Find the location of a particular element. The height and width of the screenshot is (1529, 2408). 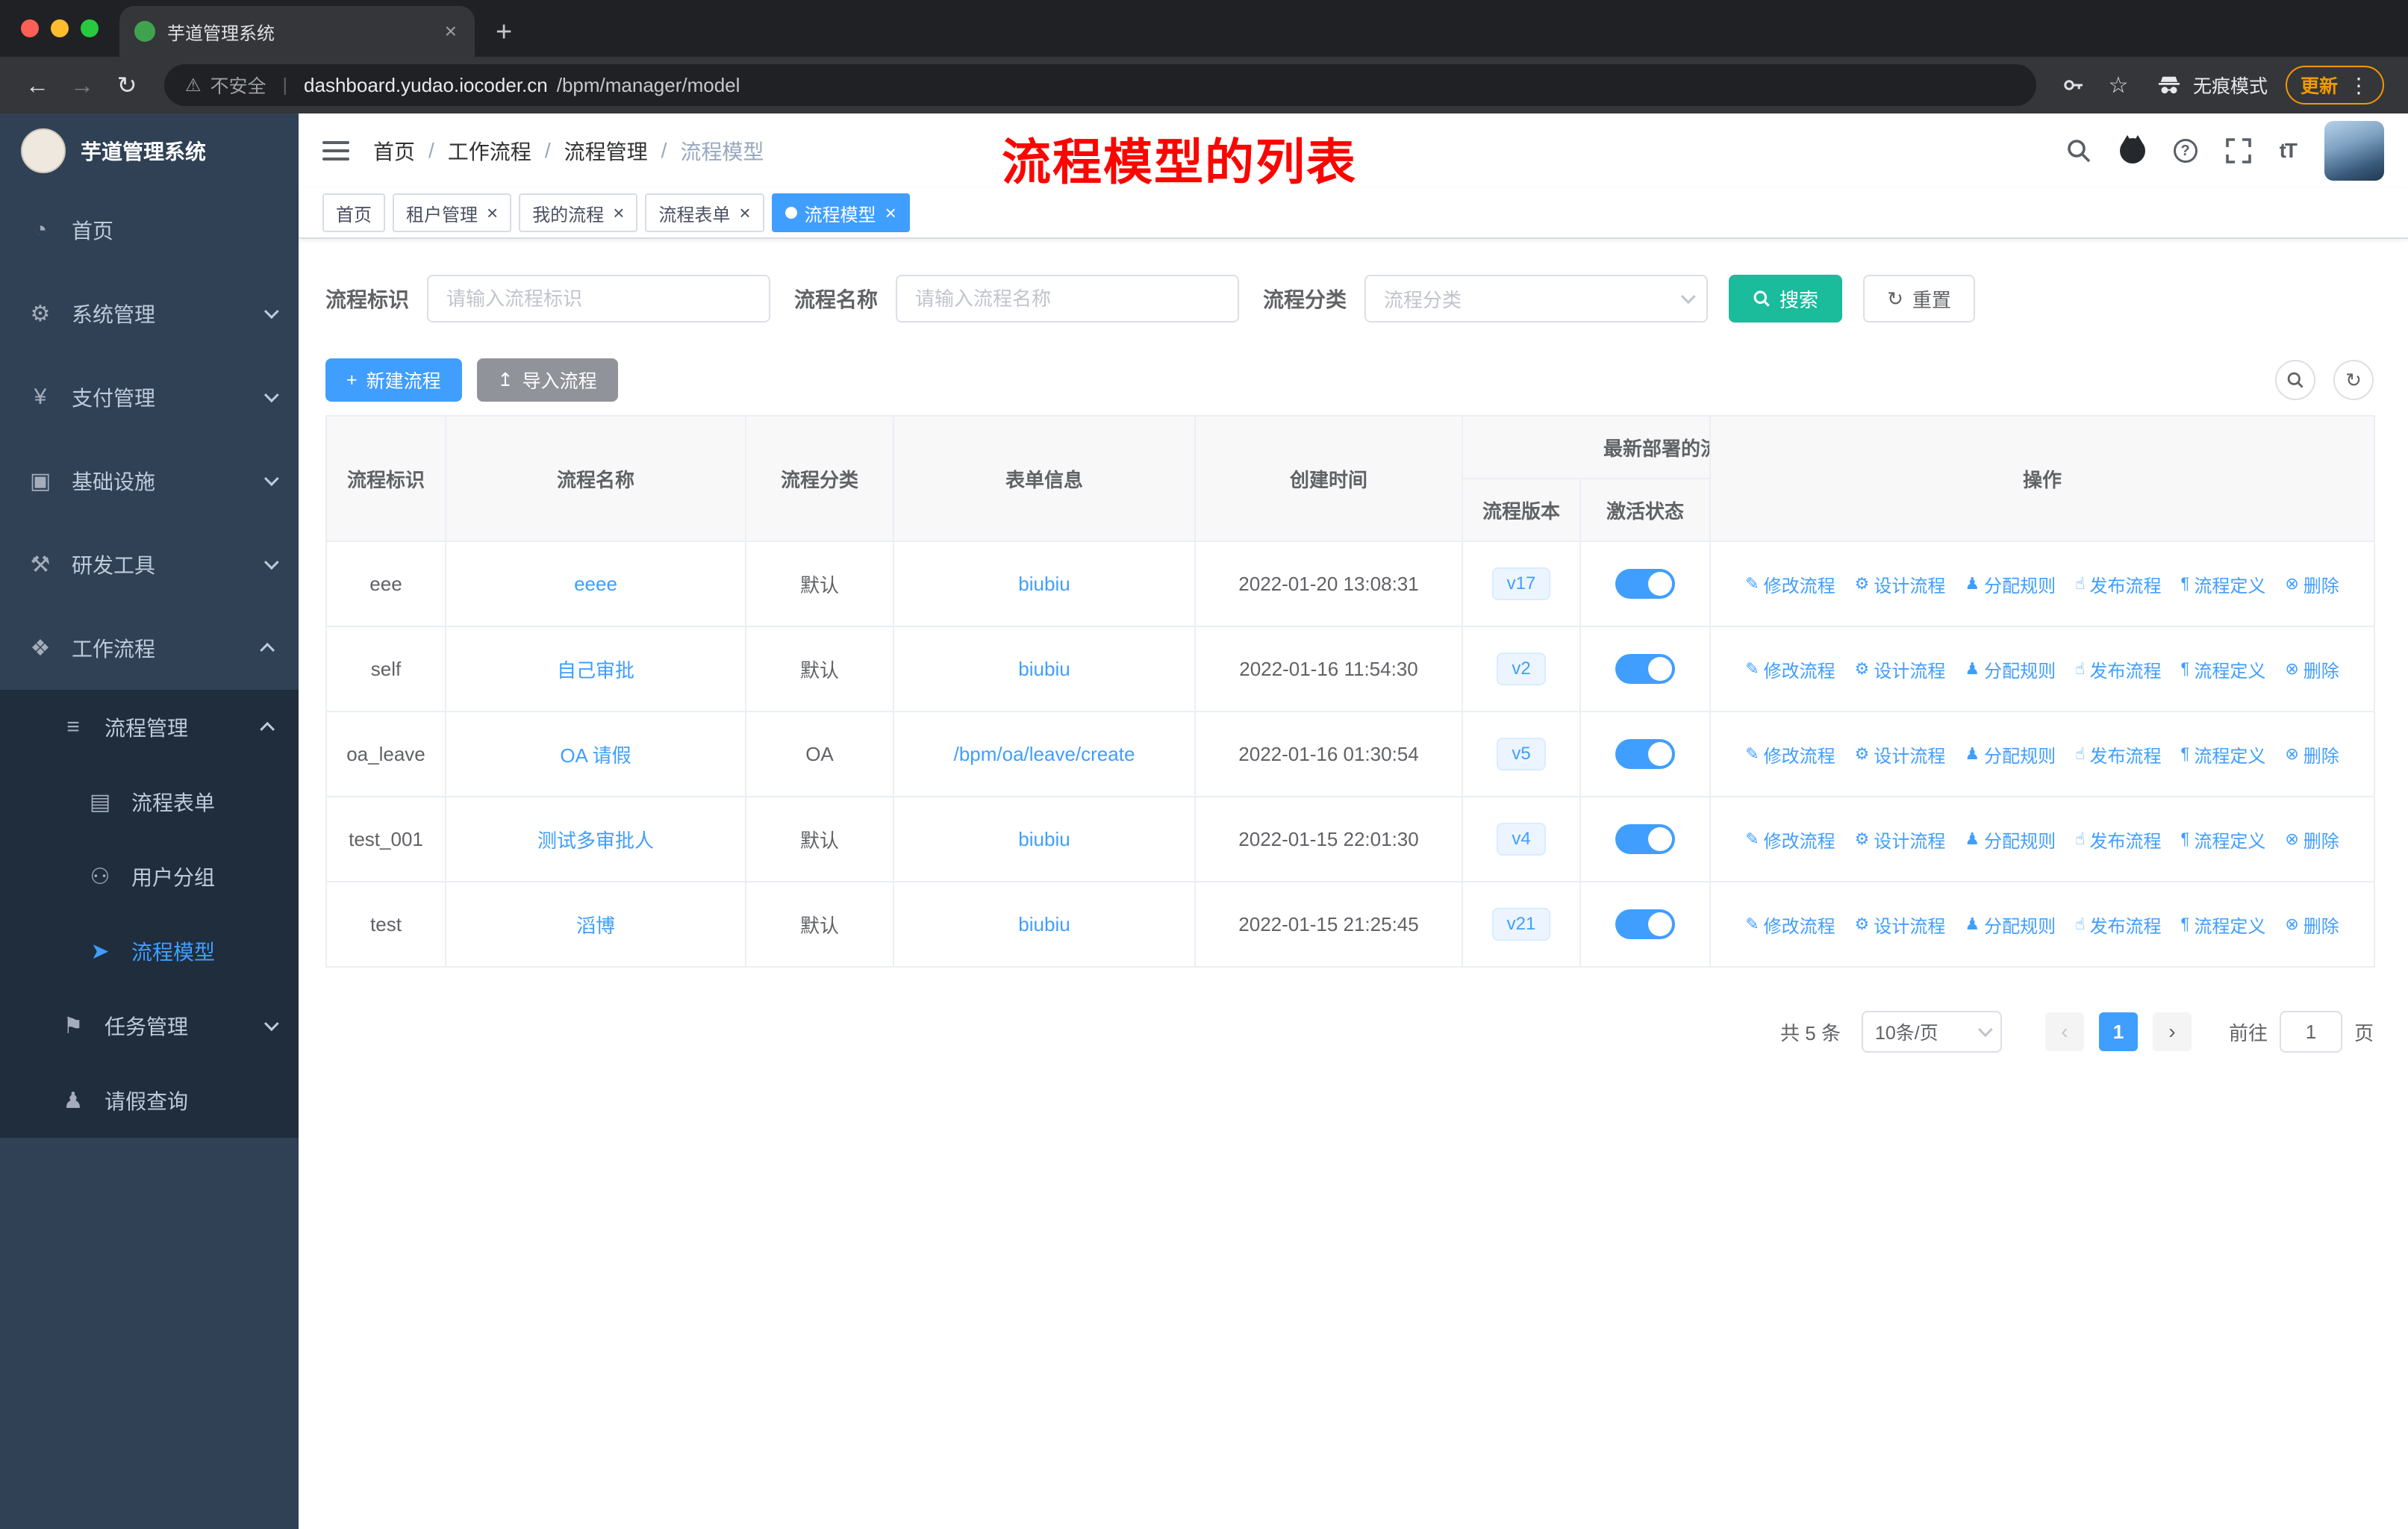

breadcrumb-item: 工作流程 is located at coordinates (489, 151).